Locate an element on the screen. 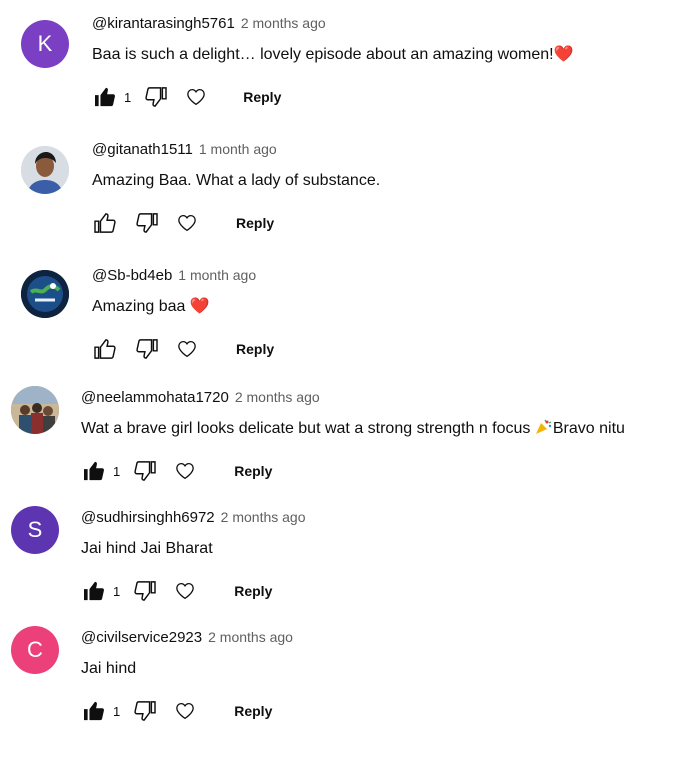  comment-author: @kirantarasingh5761 is located at coordinates (163, 23).